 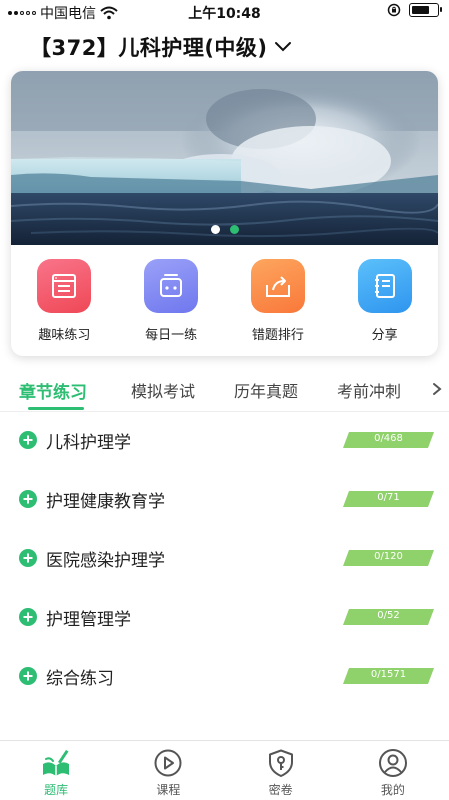 What do you see at coordinates (280, 790) in the screenshot?
I see `nav-label: 密卷` at bounding box center [280, 790].